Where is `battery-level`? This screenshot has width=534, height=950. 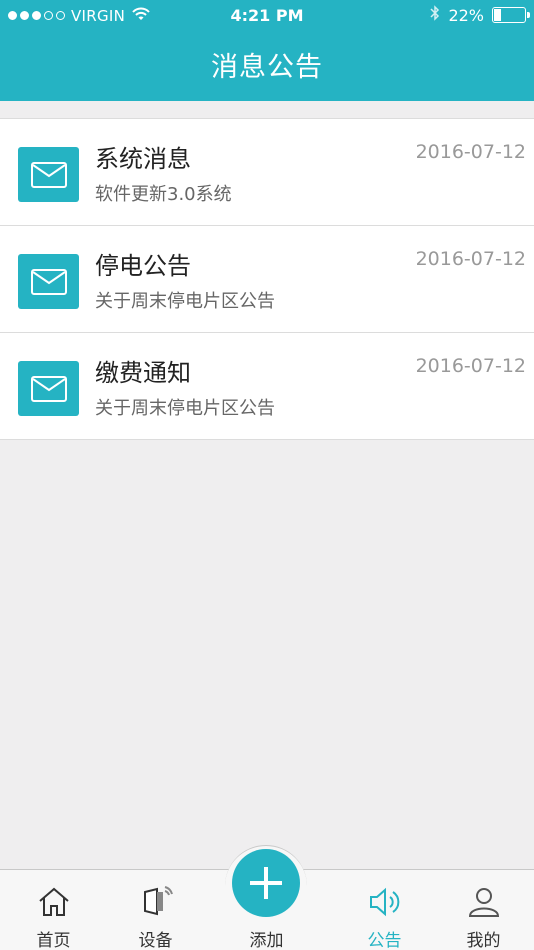 battery-level is located at coordinates (498, 15).